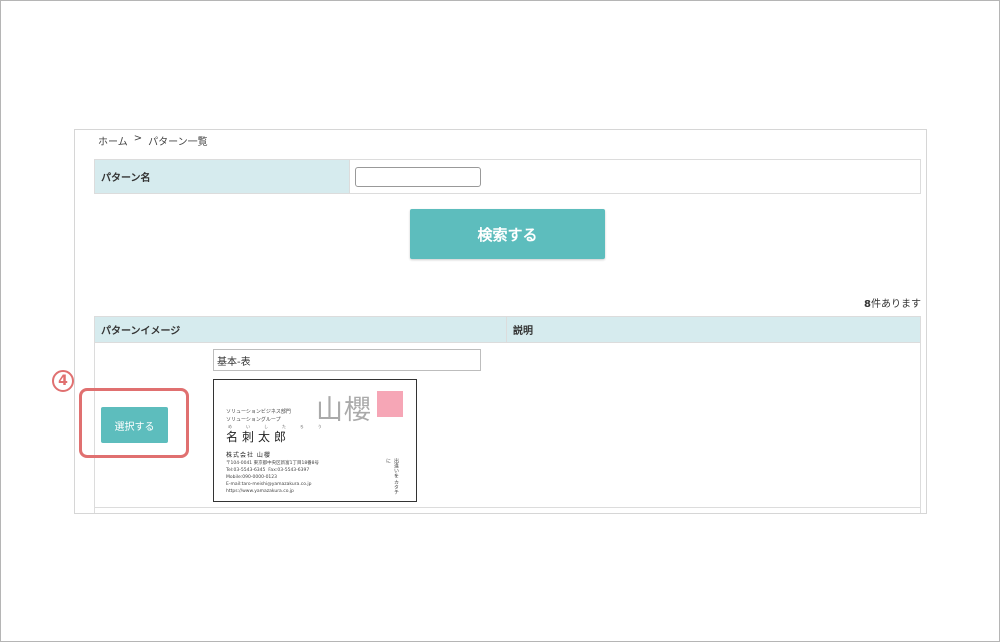 This screenshot has height=642, width=1000. I want to click on pattern-name-label: パターン名, so click(222, 176).